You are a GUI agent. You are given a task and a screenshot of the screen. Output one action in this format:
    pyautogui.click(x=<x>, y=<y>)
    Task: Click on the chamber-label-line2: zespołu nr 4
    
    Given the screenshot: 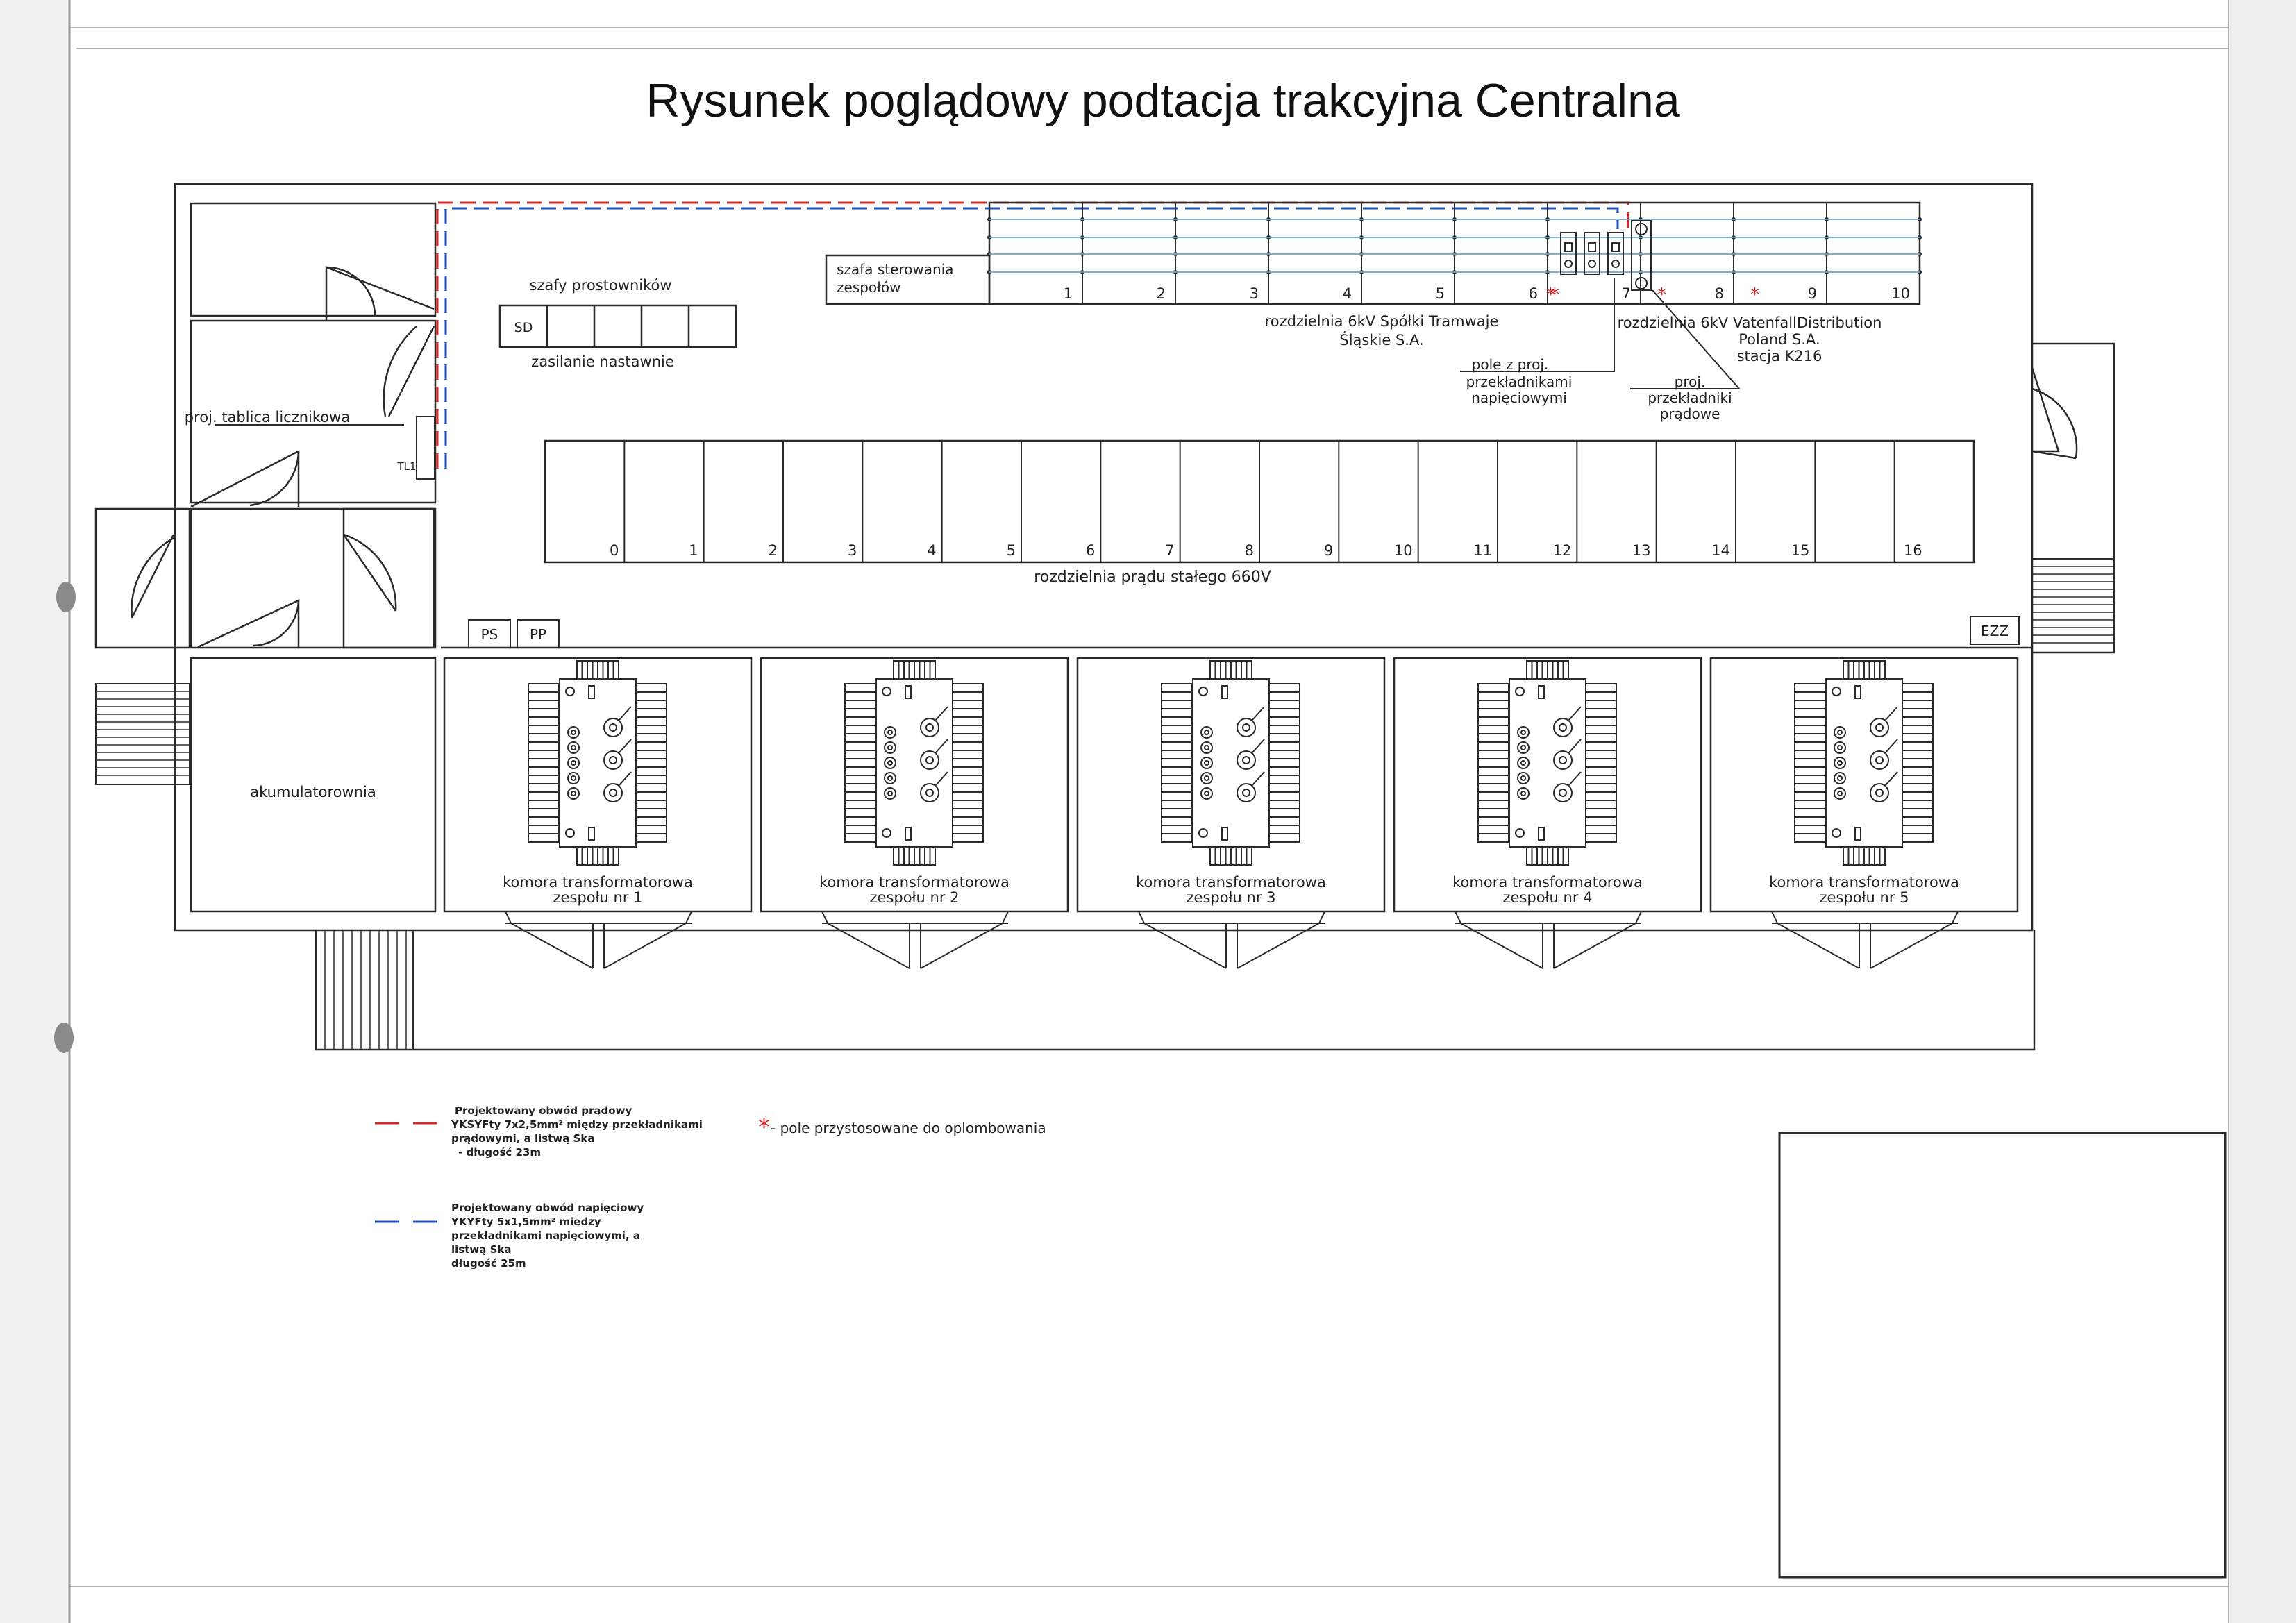 What is the action you would take?
    pyautogui.click(x=1548, y=897)
    